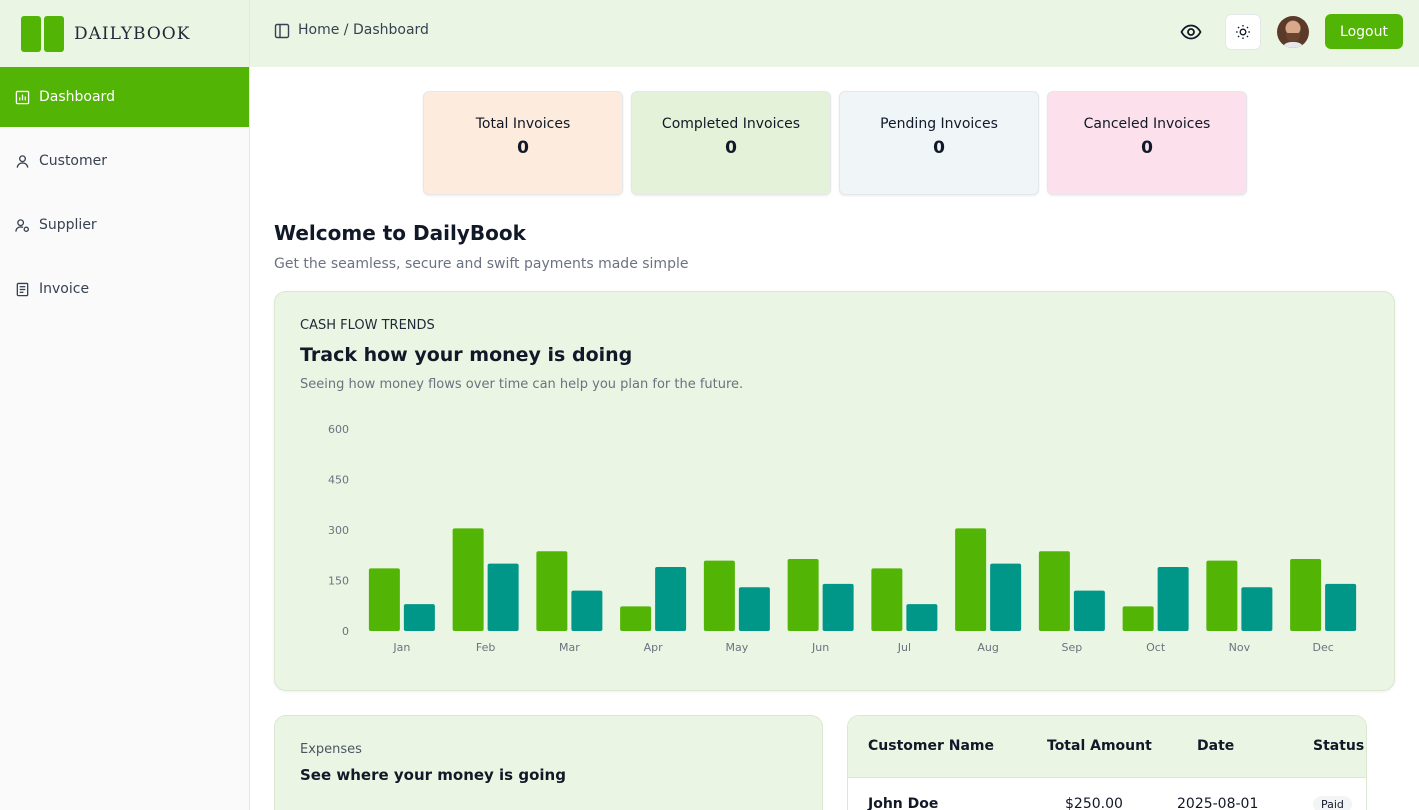 The width and height of the screenshot is (1419, 810). Describe the element at coordinates (124, 289) in the screenshot. I see `sidebar-item-invoice: Invoice` at that location.